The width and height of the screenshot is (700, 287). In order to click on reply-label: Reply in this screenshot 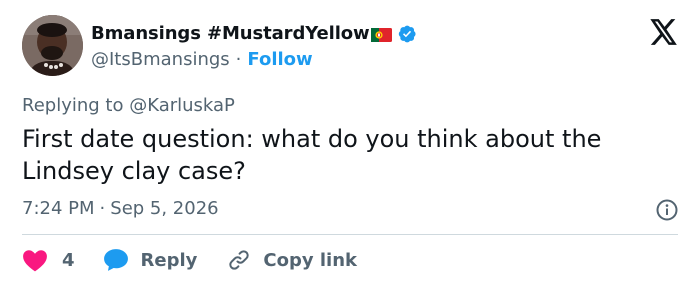, I will do `click(169, 260)`.